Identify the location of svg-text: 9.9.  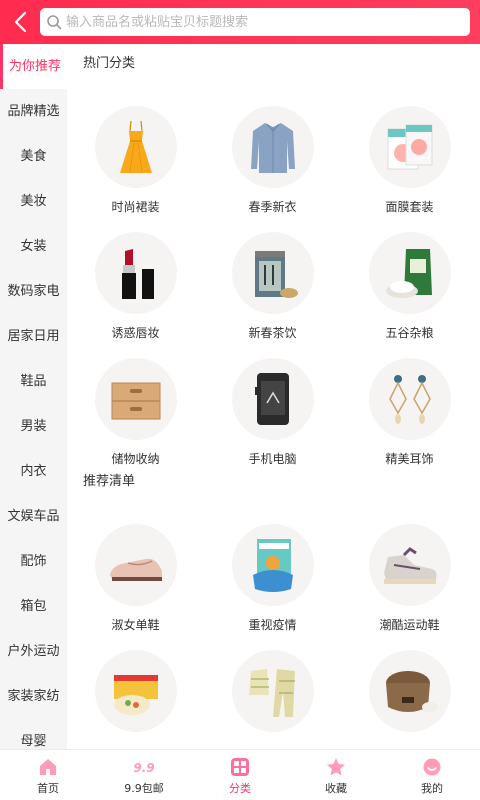
(143, 768).